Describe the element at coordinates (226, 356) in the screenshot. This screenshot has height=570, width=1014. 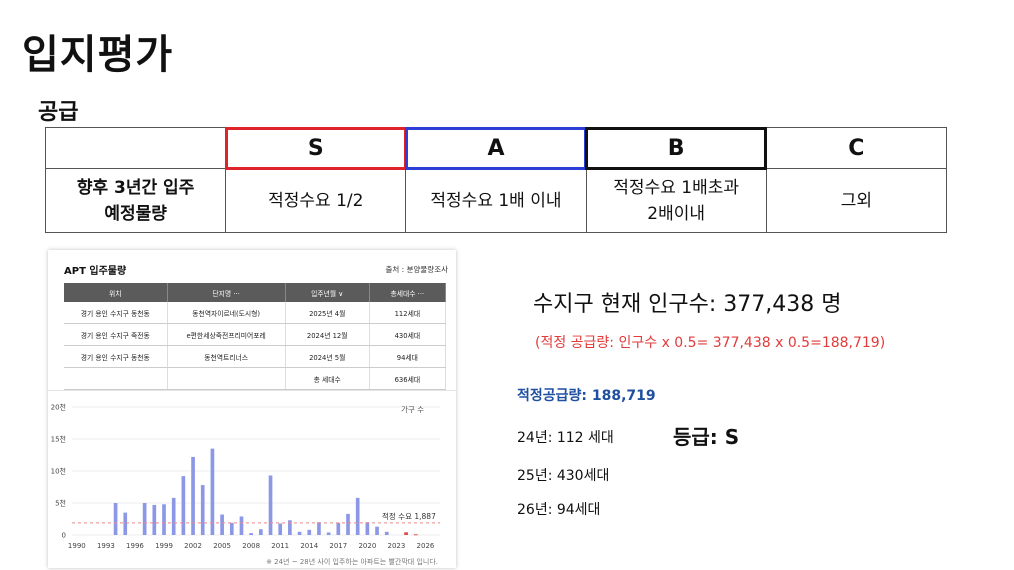
I see `apt-cell: 동천역트리너스` at that location.